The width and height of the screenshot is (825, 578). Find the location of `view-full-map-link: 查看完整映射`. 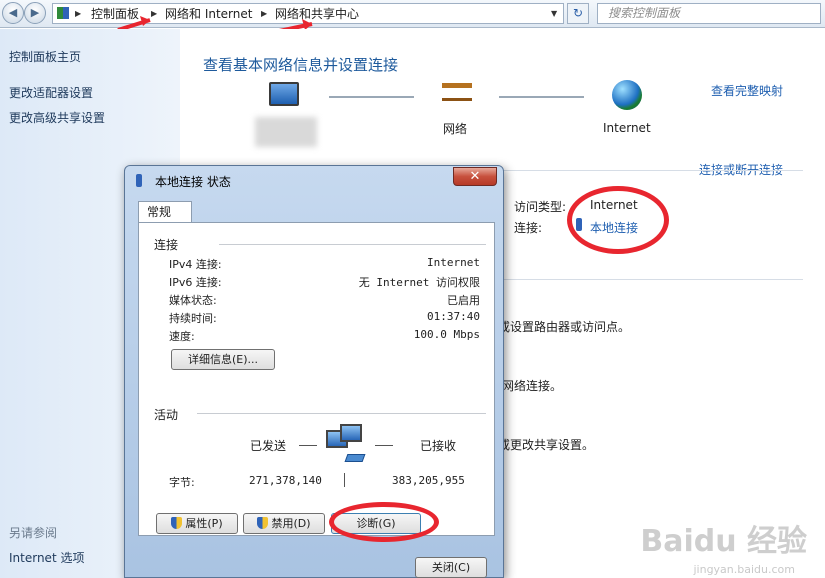

view-full-map-link: 查看完整映射 is located at coordinates (747, 90).